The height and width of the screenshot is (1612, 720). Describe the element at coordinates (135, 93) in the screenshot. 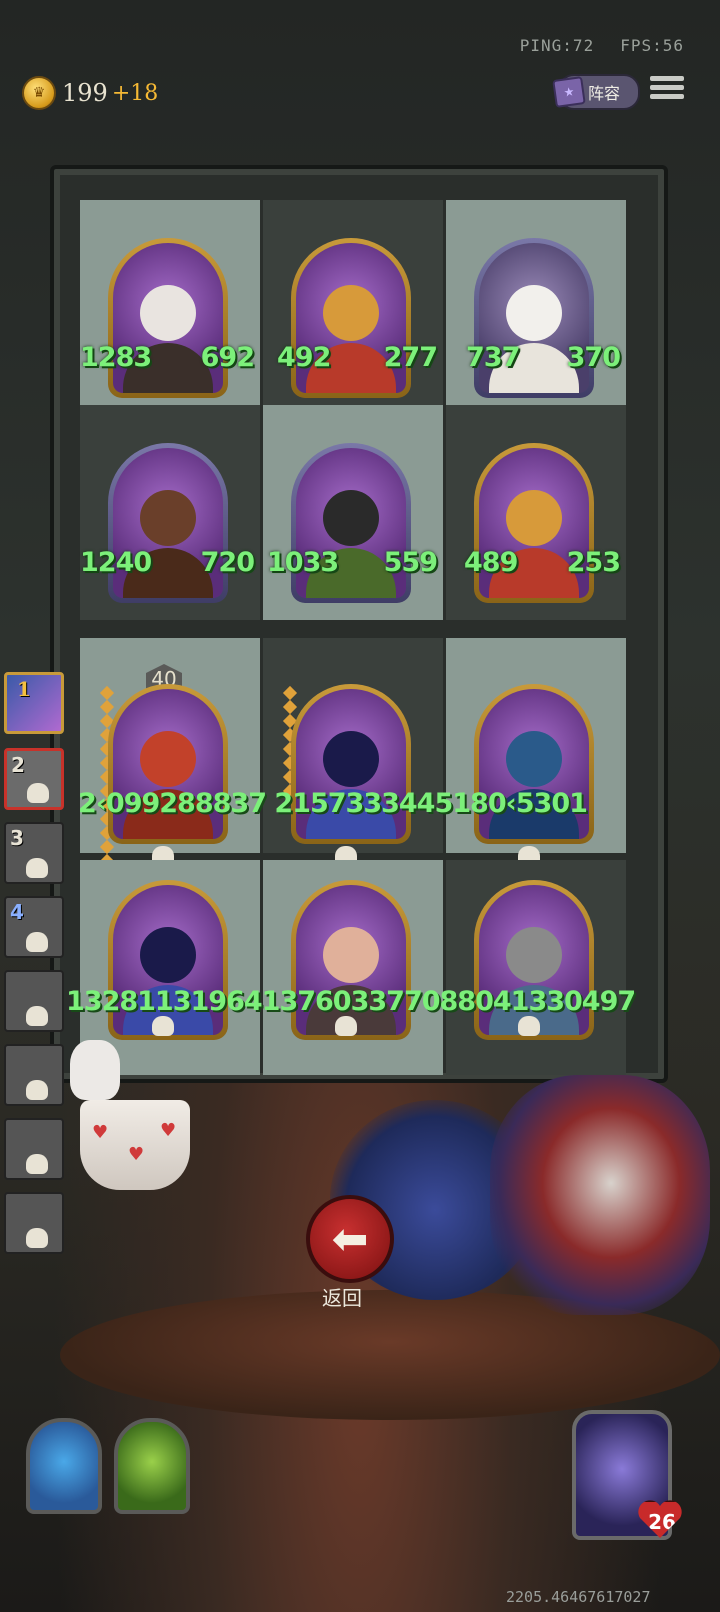

I see `gold-income: +18` at that location.